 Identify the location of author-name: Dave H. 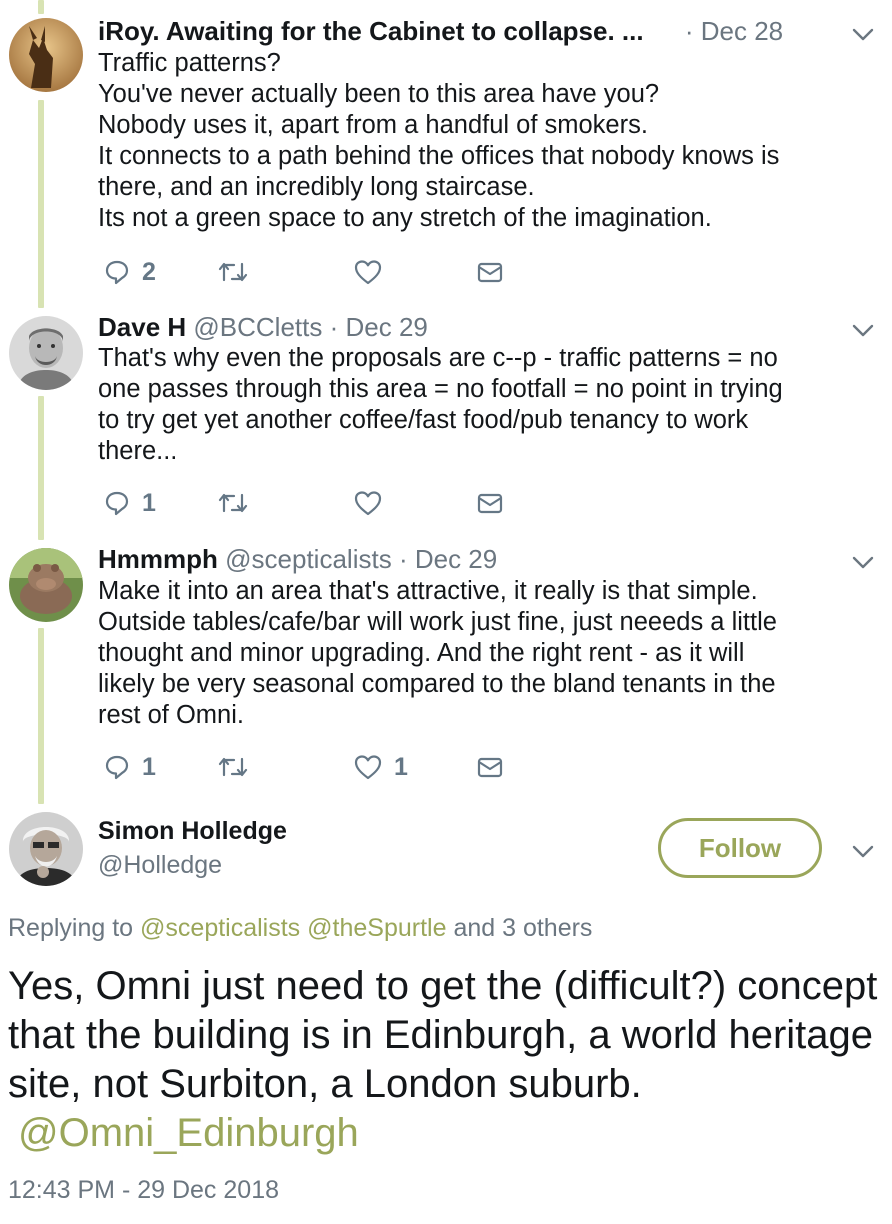
(142, 327).